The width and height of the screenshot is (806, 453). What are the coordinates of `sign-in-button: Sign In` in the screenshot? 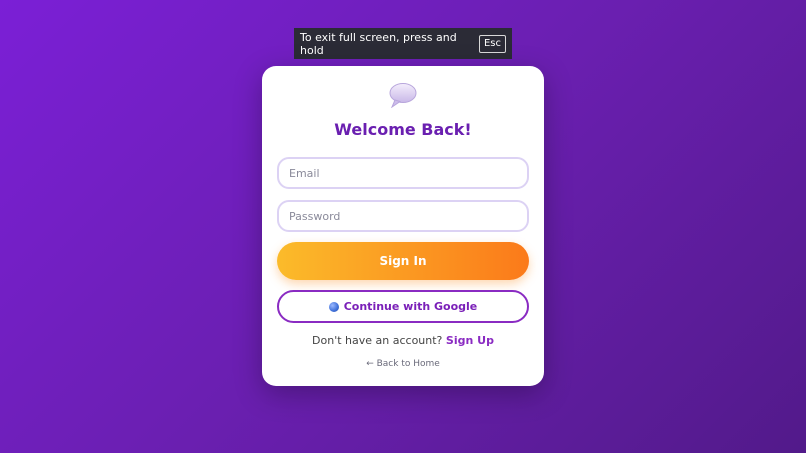 It's located at (403, 261).